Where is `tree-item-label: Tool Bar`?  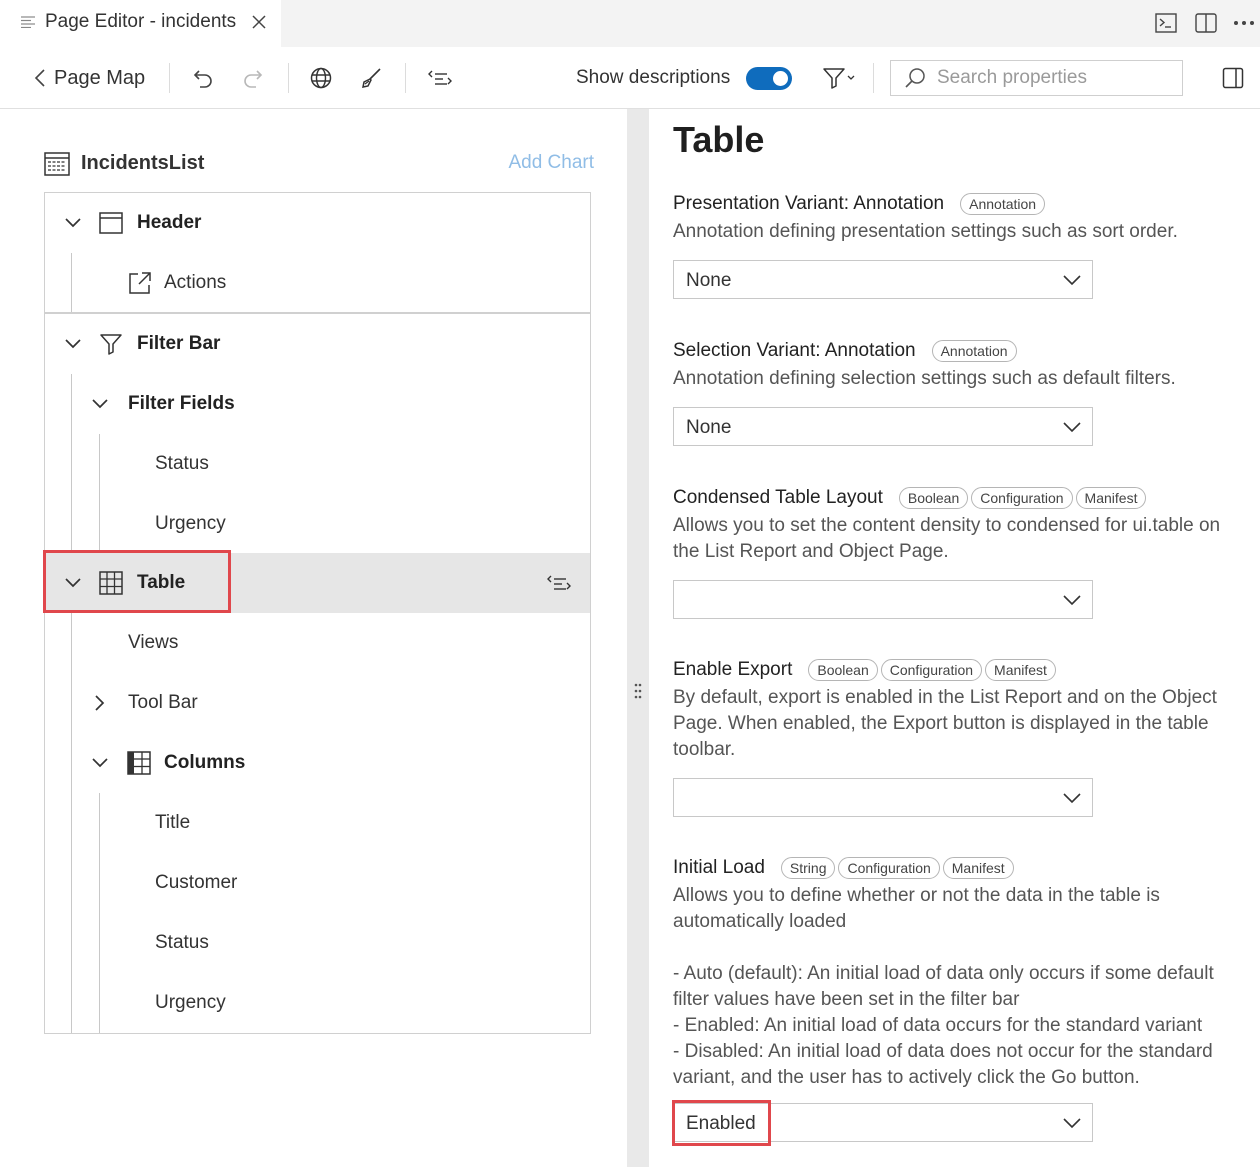
tree-item-label: Tool Bar is located at coordinates (163, 702).